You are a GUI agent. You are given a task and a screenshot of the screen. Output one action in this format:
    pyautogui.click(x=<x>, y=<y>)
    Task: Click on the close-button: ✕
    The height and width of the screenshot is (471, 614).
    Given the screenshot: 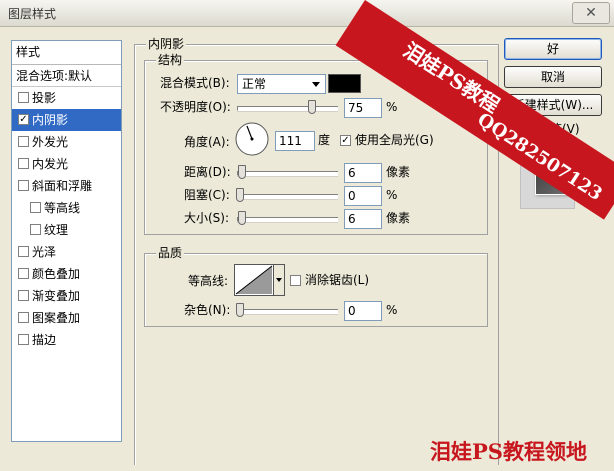 What is the action you would take?
    pyautogui.click(x=591, y=13)
    